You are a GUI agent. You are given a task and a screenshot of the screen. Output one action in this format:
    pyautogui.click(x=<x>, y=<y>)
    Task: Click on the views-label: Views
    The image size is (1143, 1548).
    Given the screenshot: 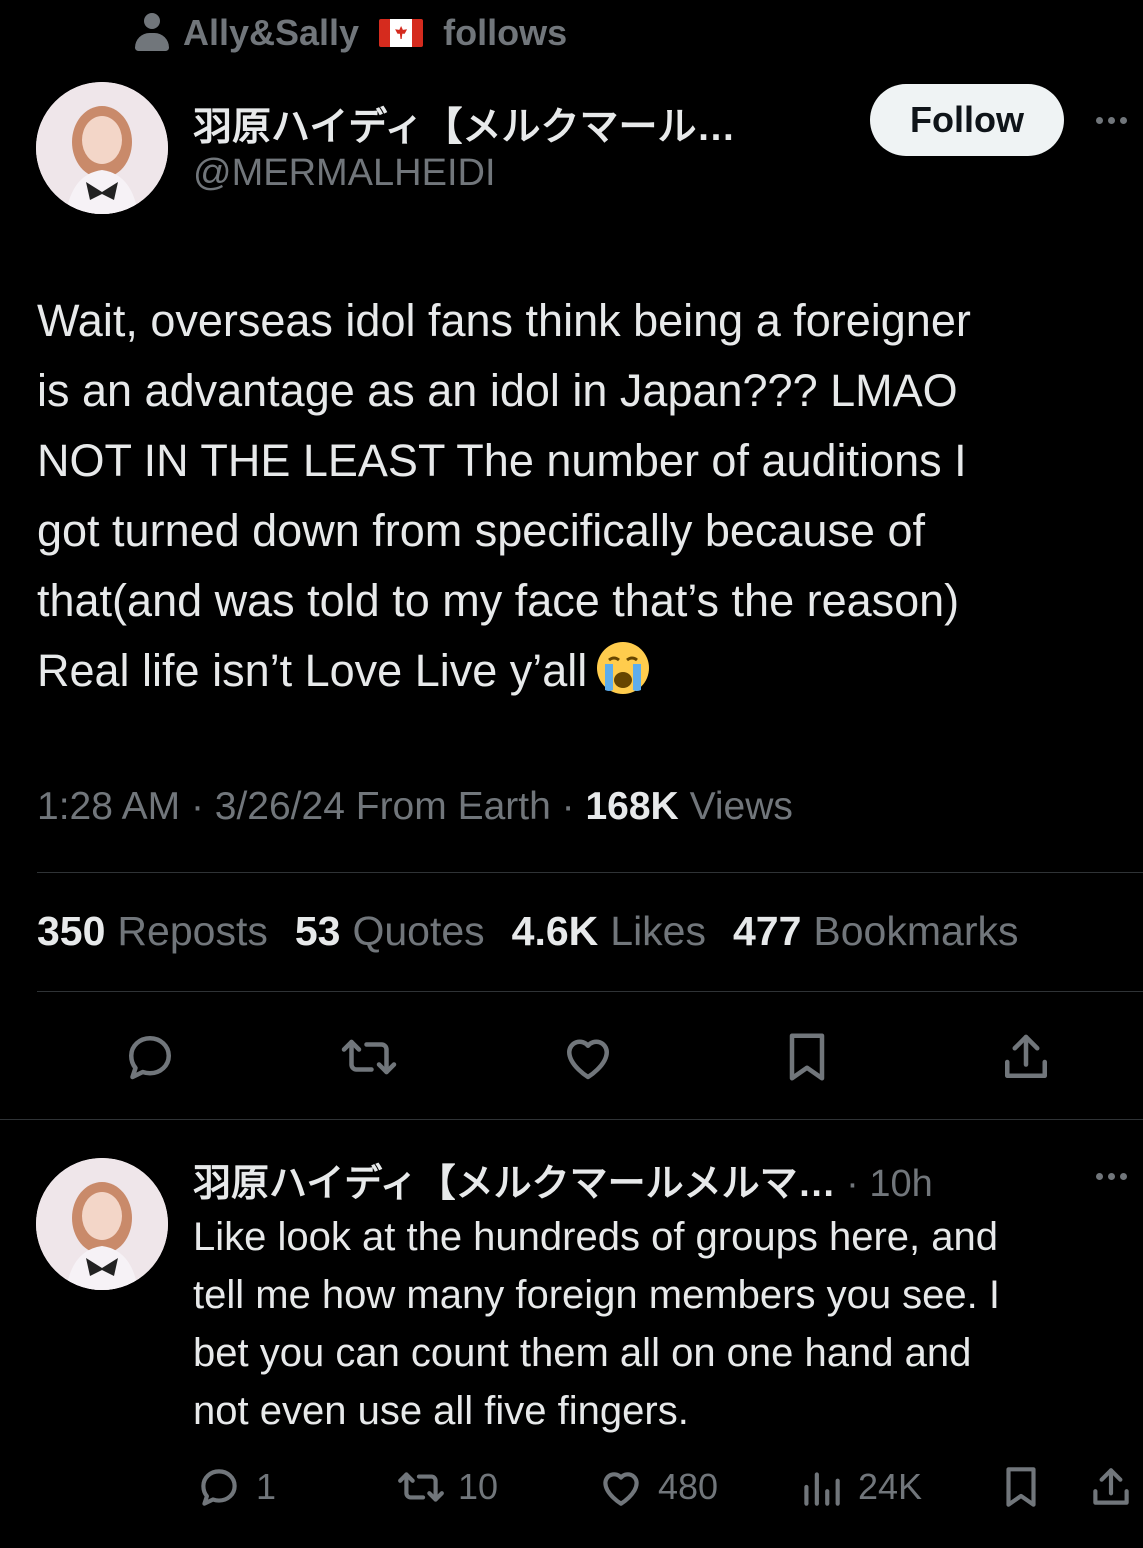 What is the action you would take?
    pyautogui.click(x=741, y=806)
    